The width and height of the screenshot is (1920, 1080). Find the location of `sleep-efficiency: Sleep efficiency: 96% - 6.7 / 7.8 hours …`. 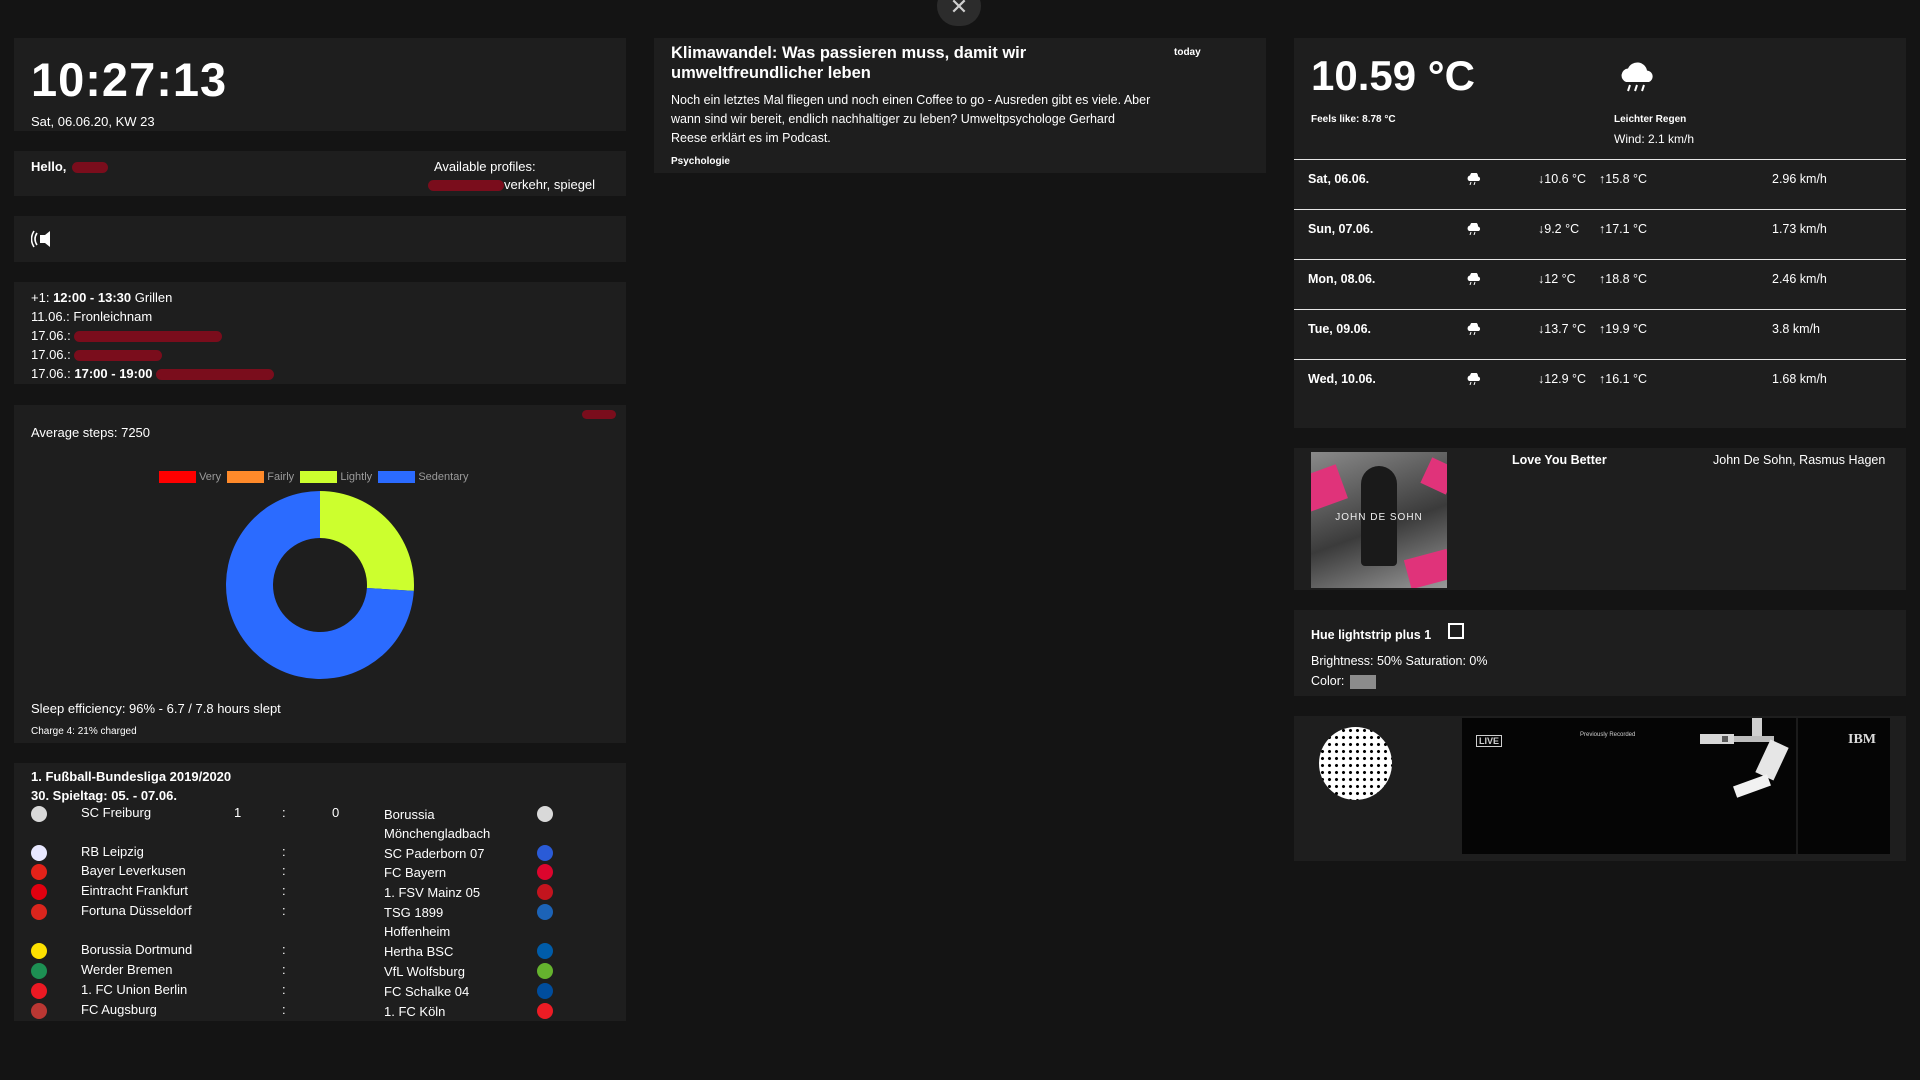

sleep-efficiency: Sleep efficiency: 96% - 6.7 / 7.8 hours … is located at coordinates (156, 708).